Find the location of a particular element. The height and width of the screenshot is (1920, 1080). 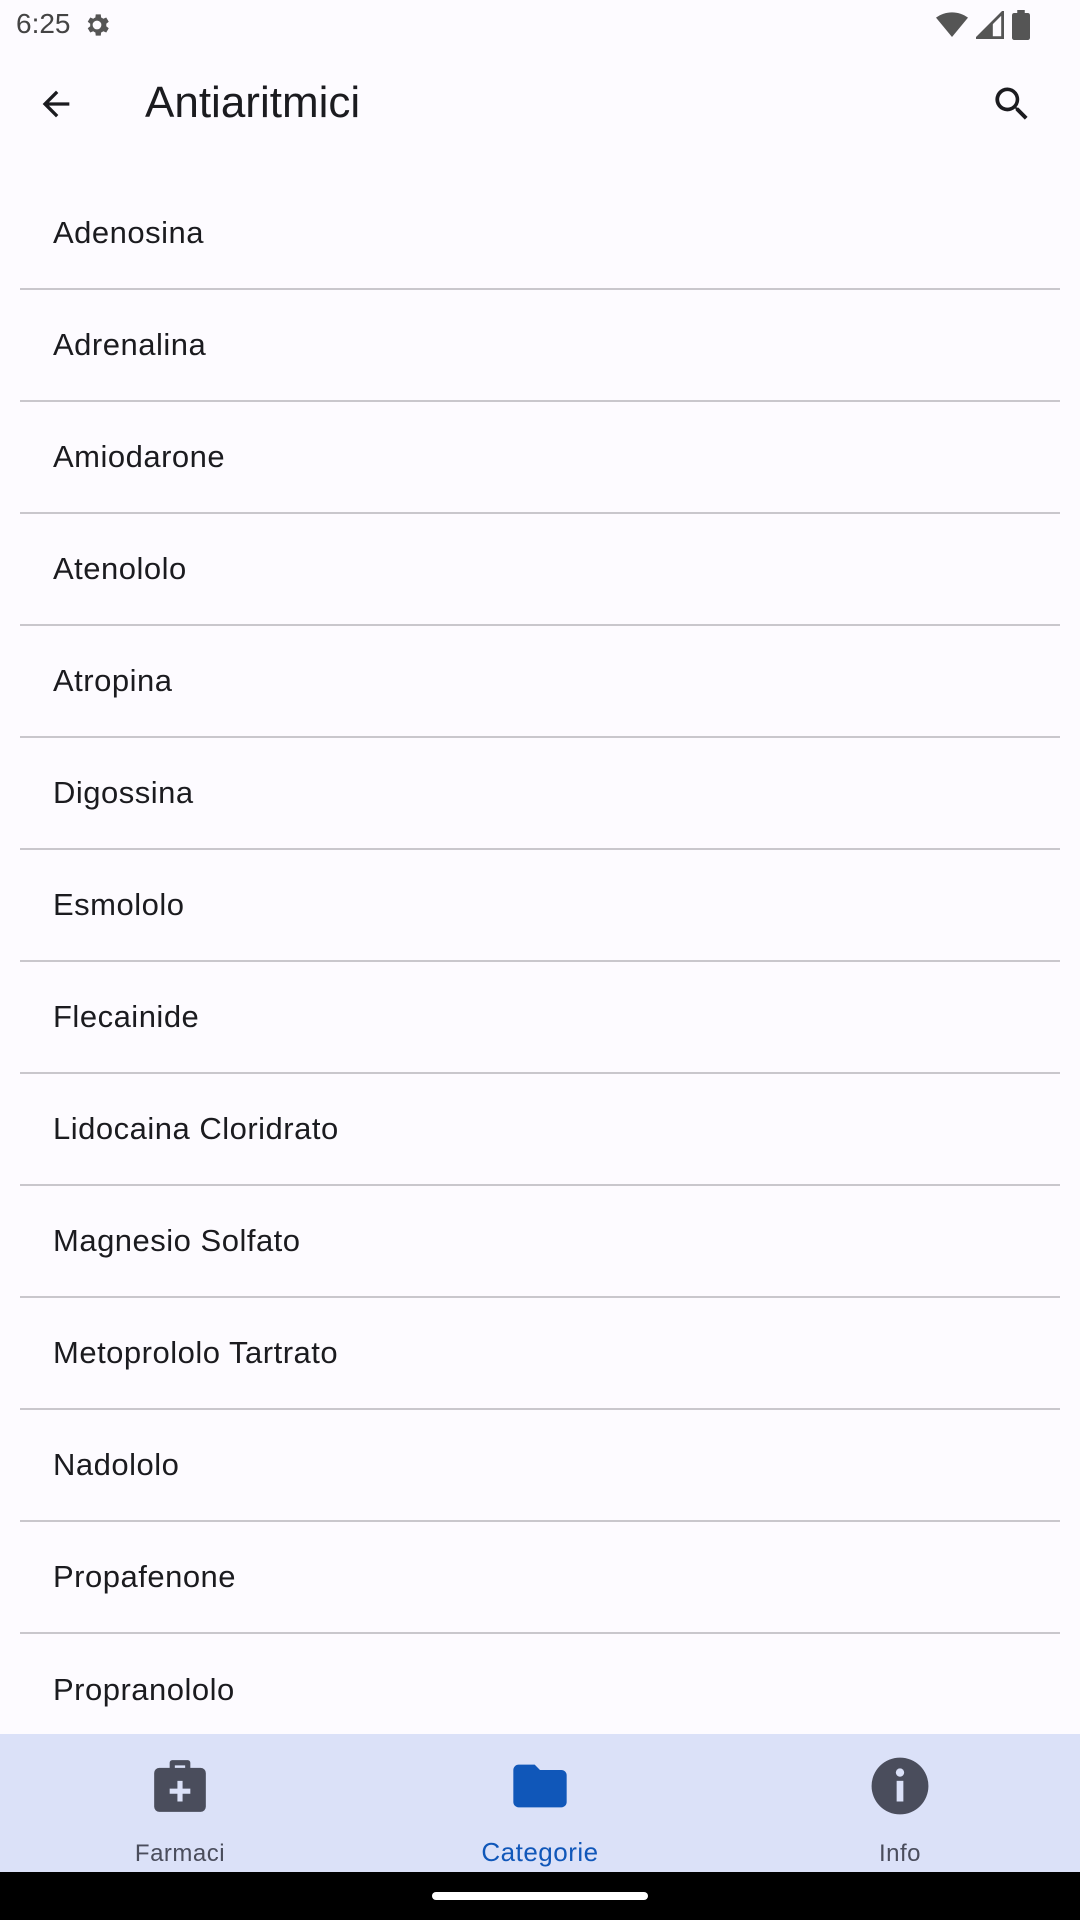

list-item-nadololo: Nadololo is located at coordinates (540, 1466).